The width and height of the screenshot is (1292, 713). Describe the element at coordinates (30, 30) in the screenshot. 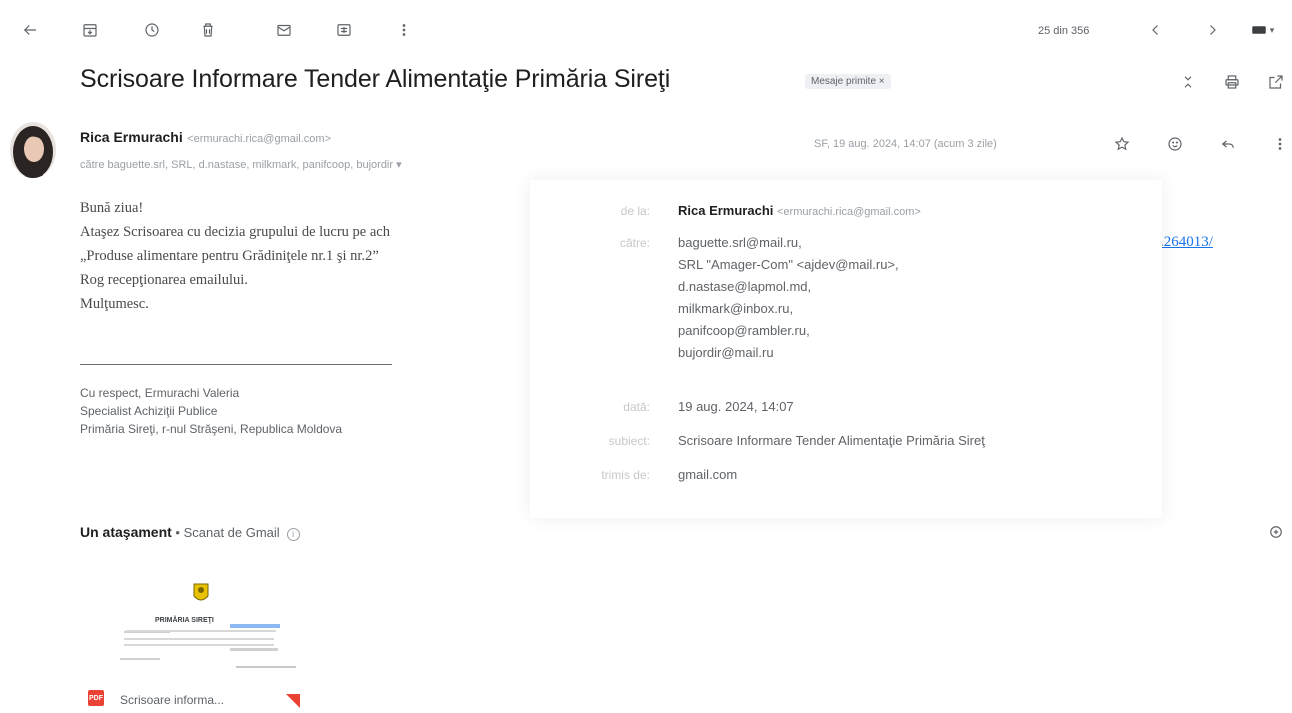

I see `back-arrow-icon` at that location.